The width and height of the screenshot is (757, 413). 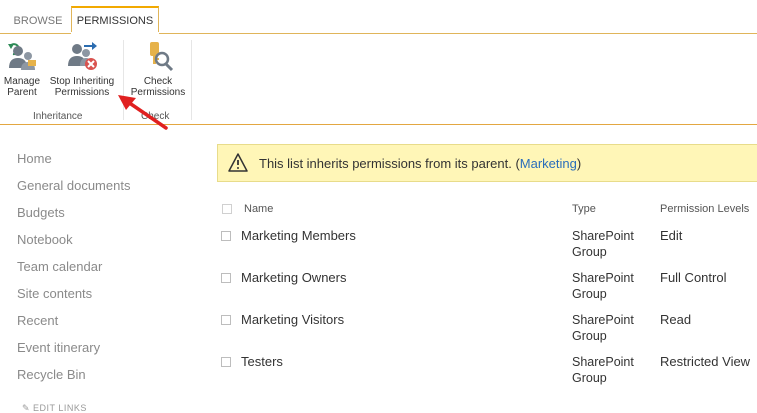 I want to click on row-permission-level: Edit, so click(x=671, y=235).